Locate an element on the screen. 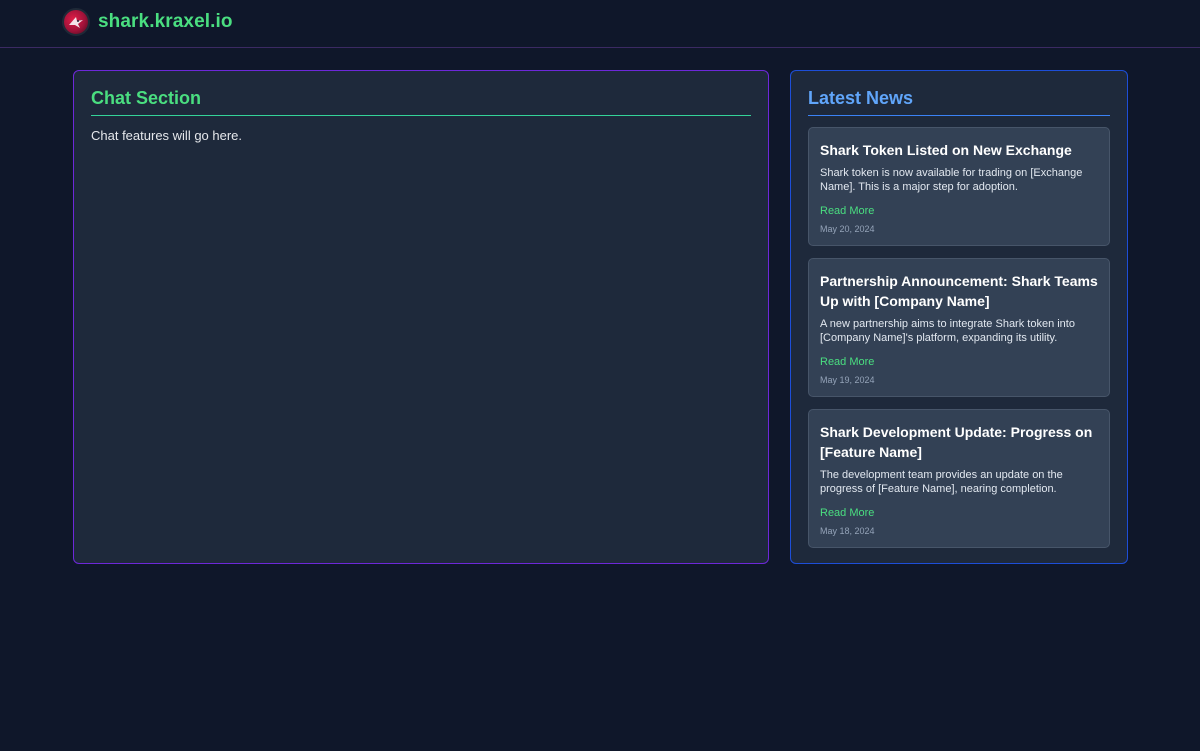  brand-link: shark.kraxel.io is located at coordinates (147, 22).